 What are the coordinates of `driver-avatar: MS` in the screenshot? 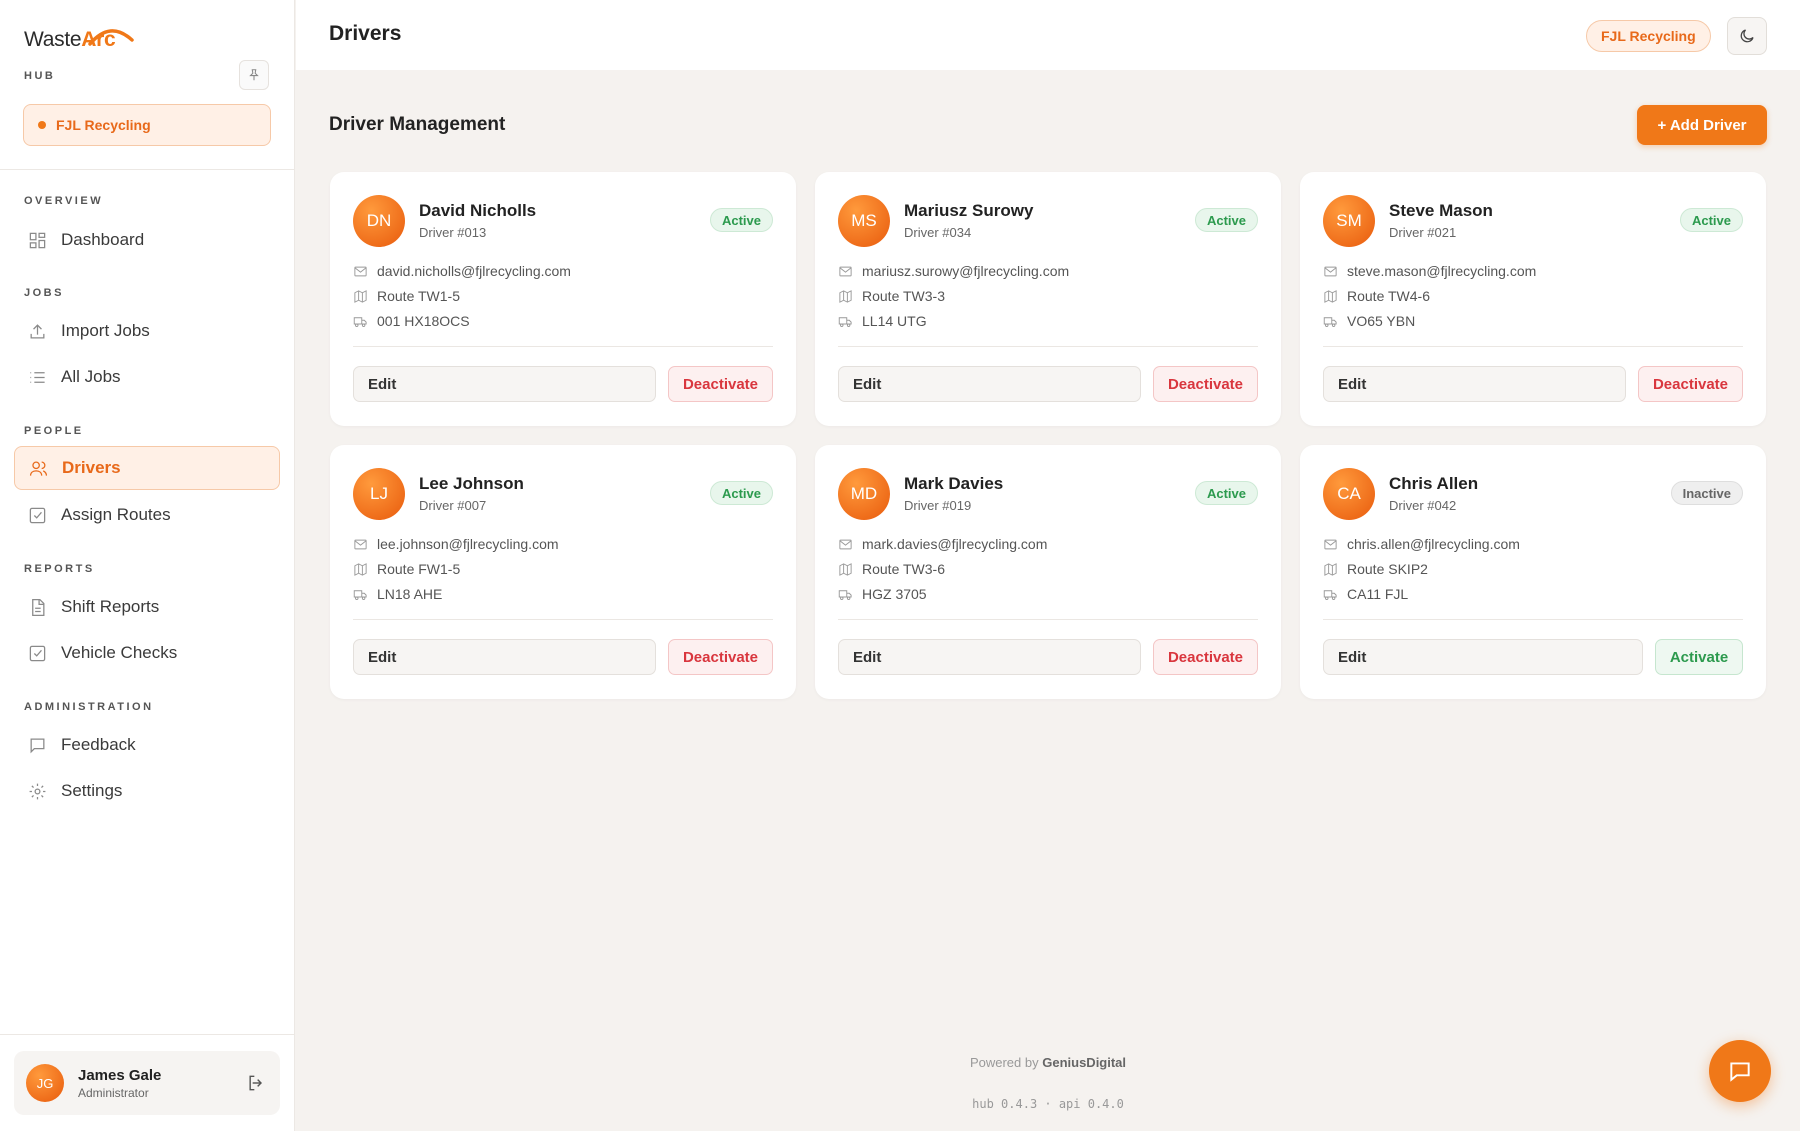 It's located at (864, 221).